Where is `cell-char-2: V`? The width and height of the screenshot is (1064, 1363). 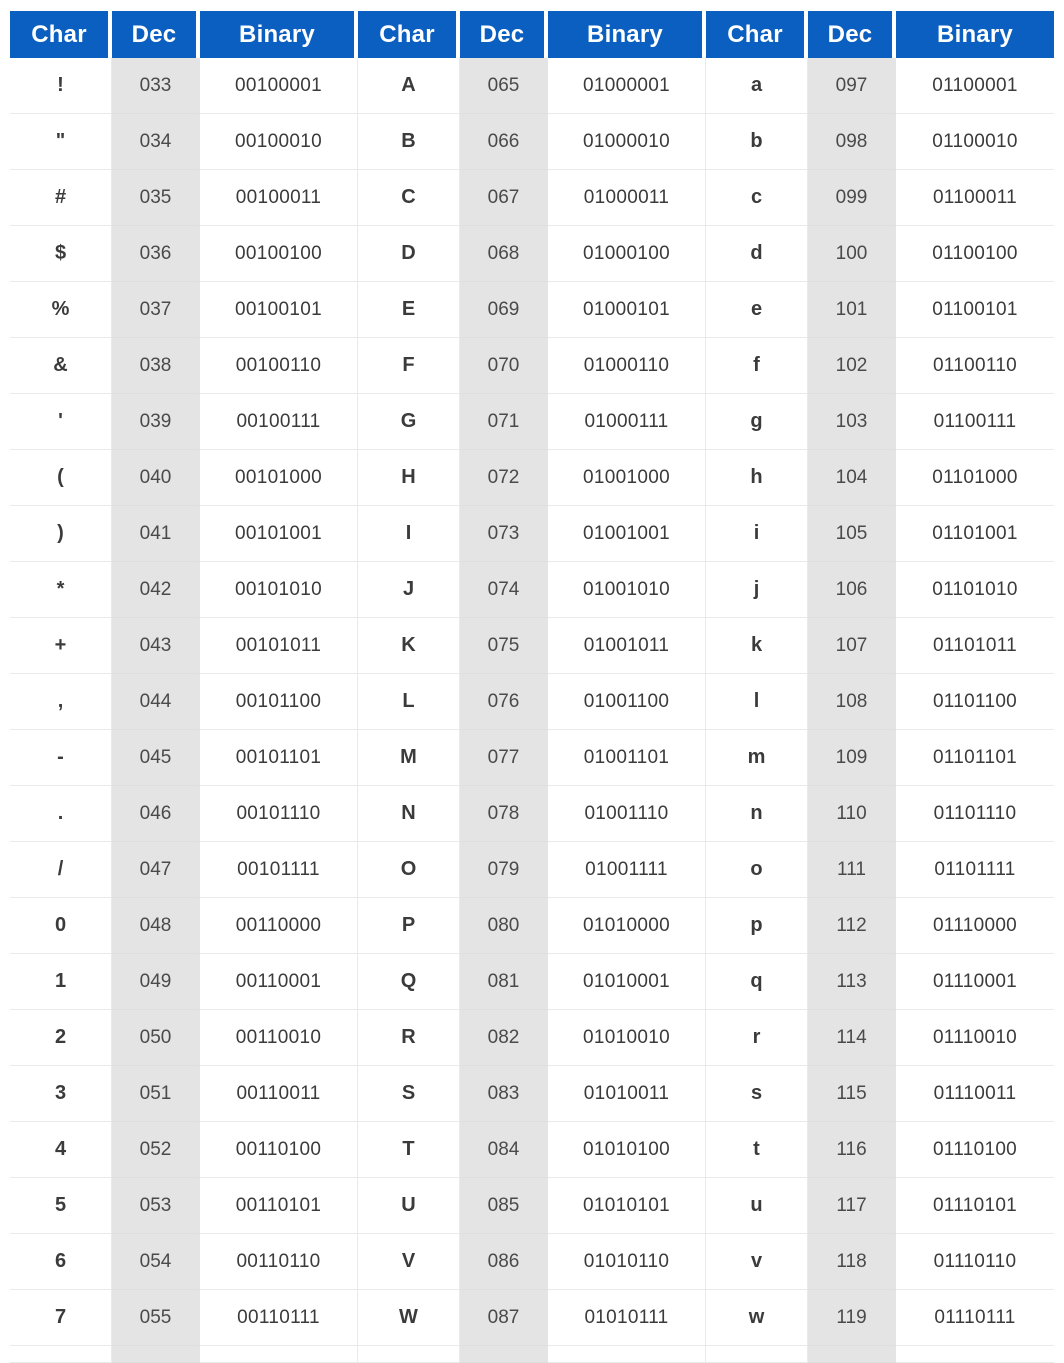
cell-char-2: V is located at coordinates (409, 1262).